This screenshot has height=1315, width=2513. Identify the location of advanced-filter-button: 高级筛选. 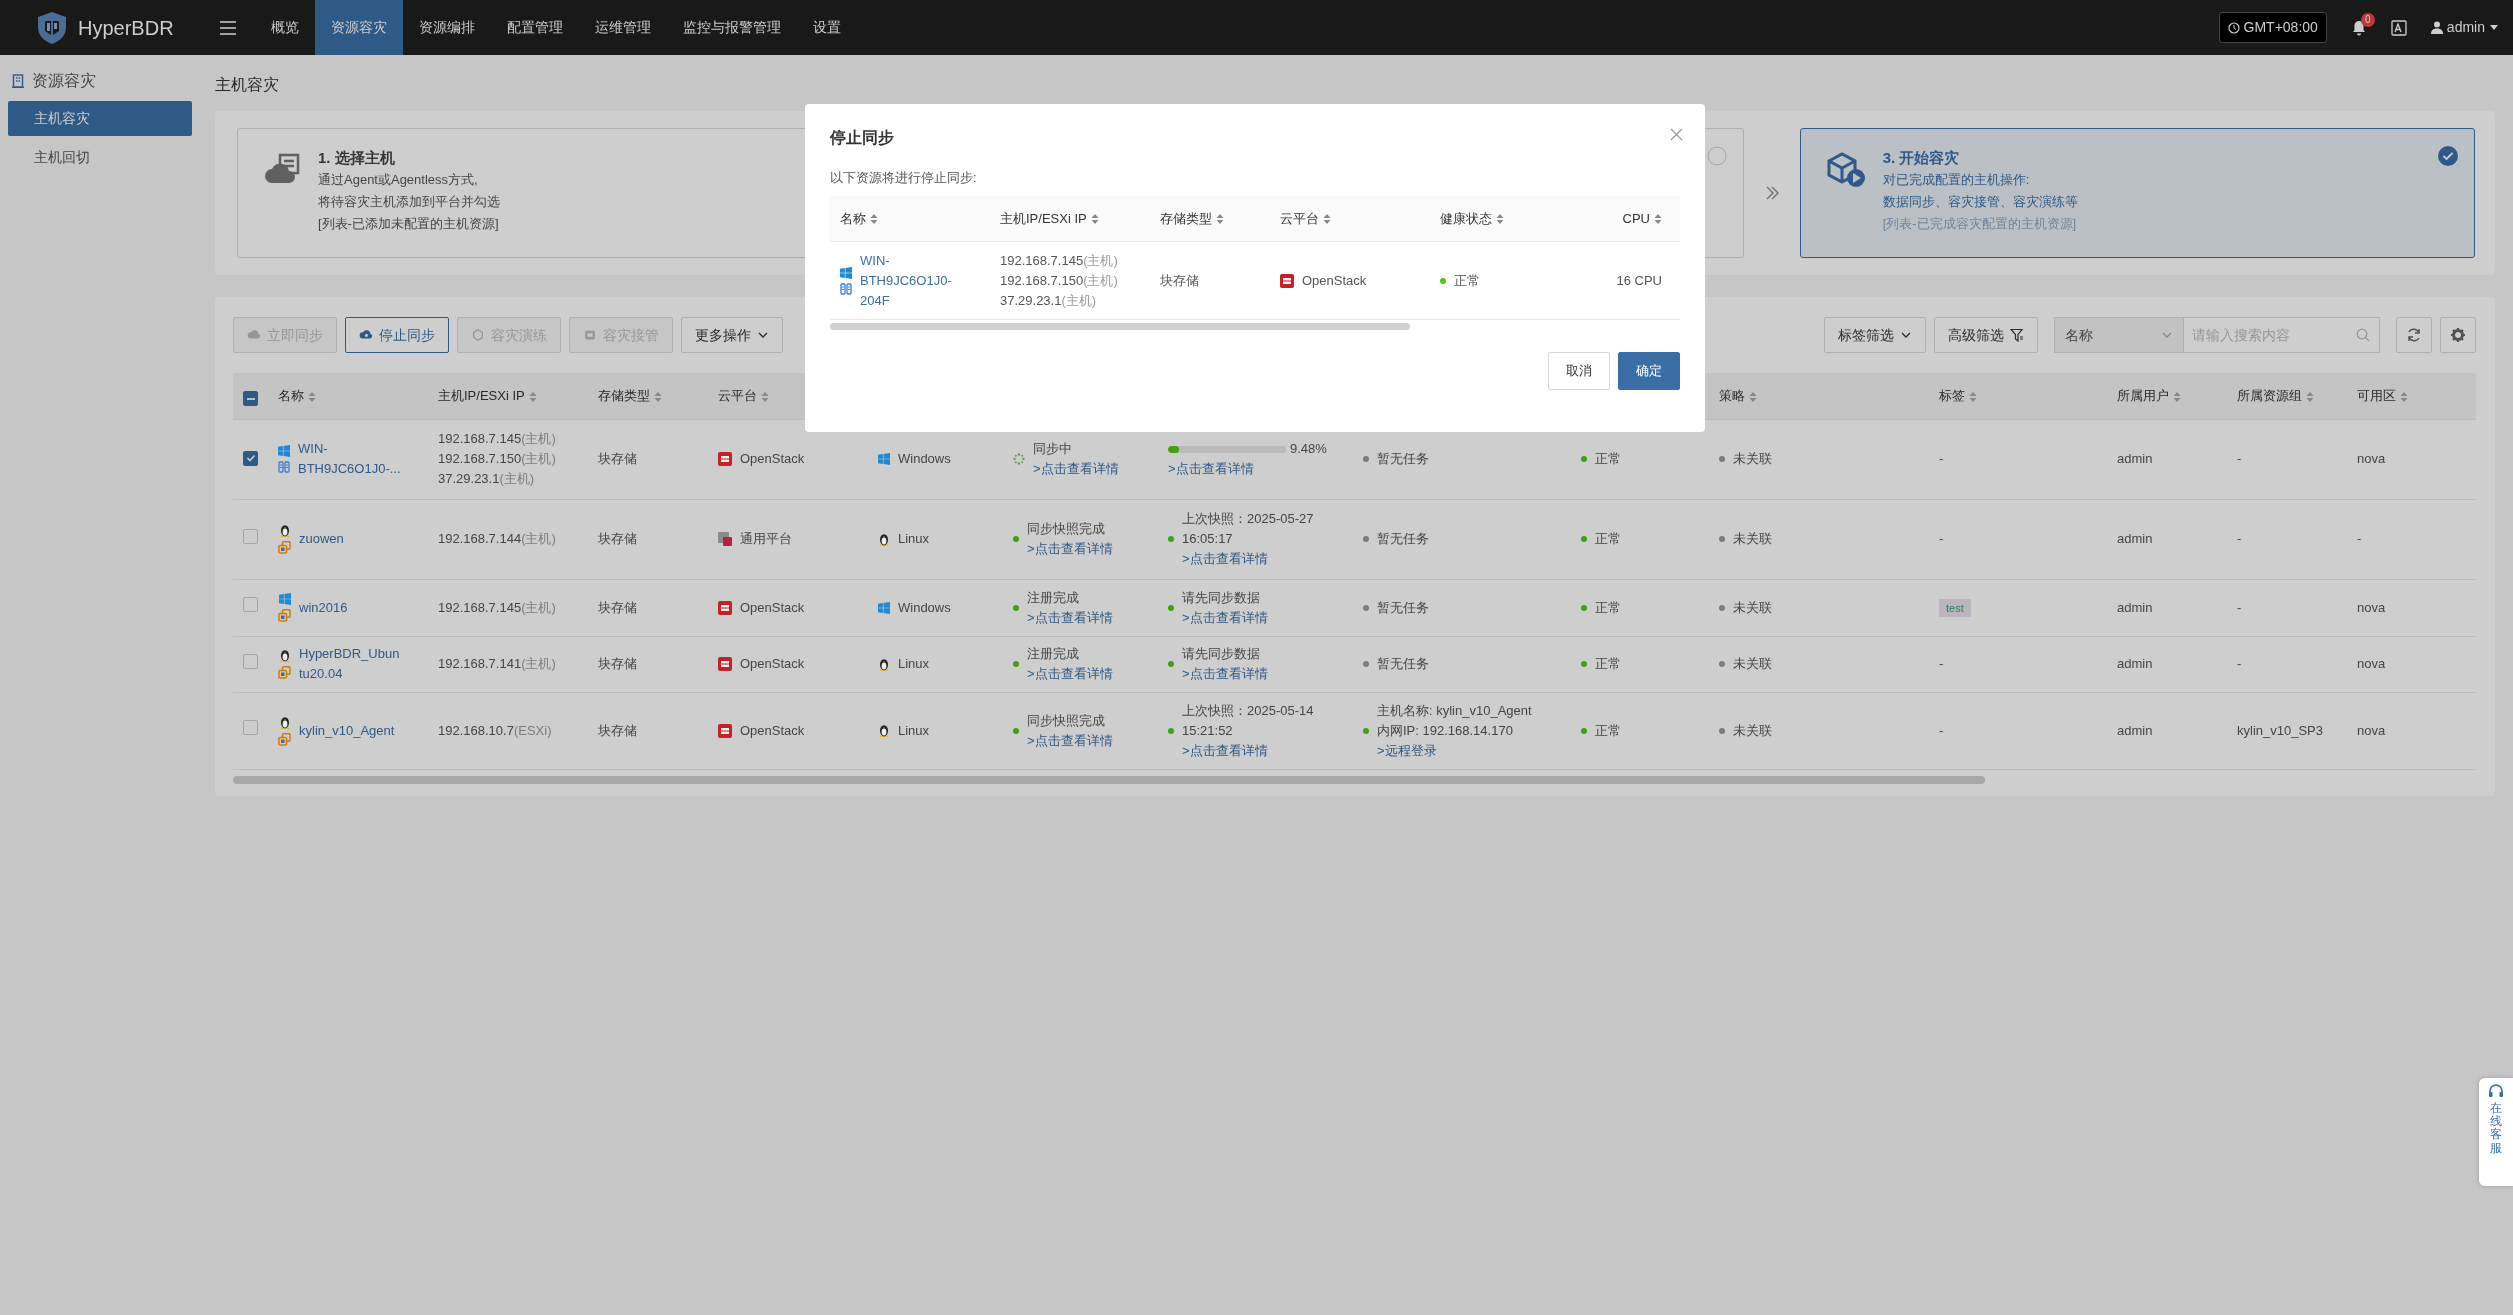
(1986, 335).